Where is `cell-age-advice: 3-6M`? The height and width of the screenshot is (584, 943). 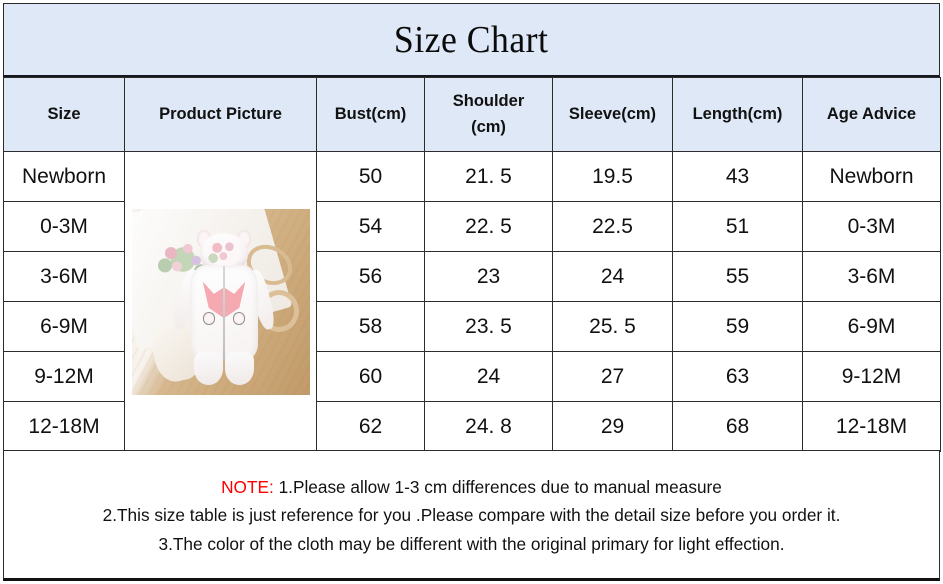 cell-age-advice: 3-6M is located at coordinates (871, 276).